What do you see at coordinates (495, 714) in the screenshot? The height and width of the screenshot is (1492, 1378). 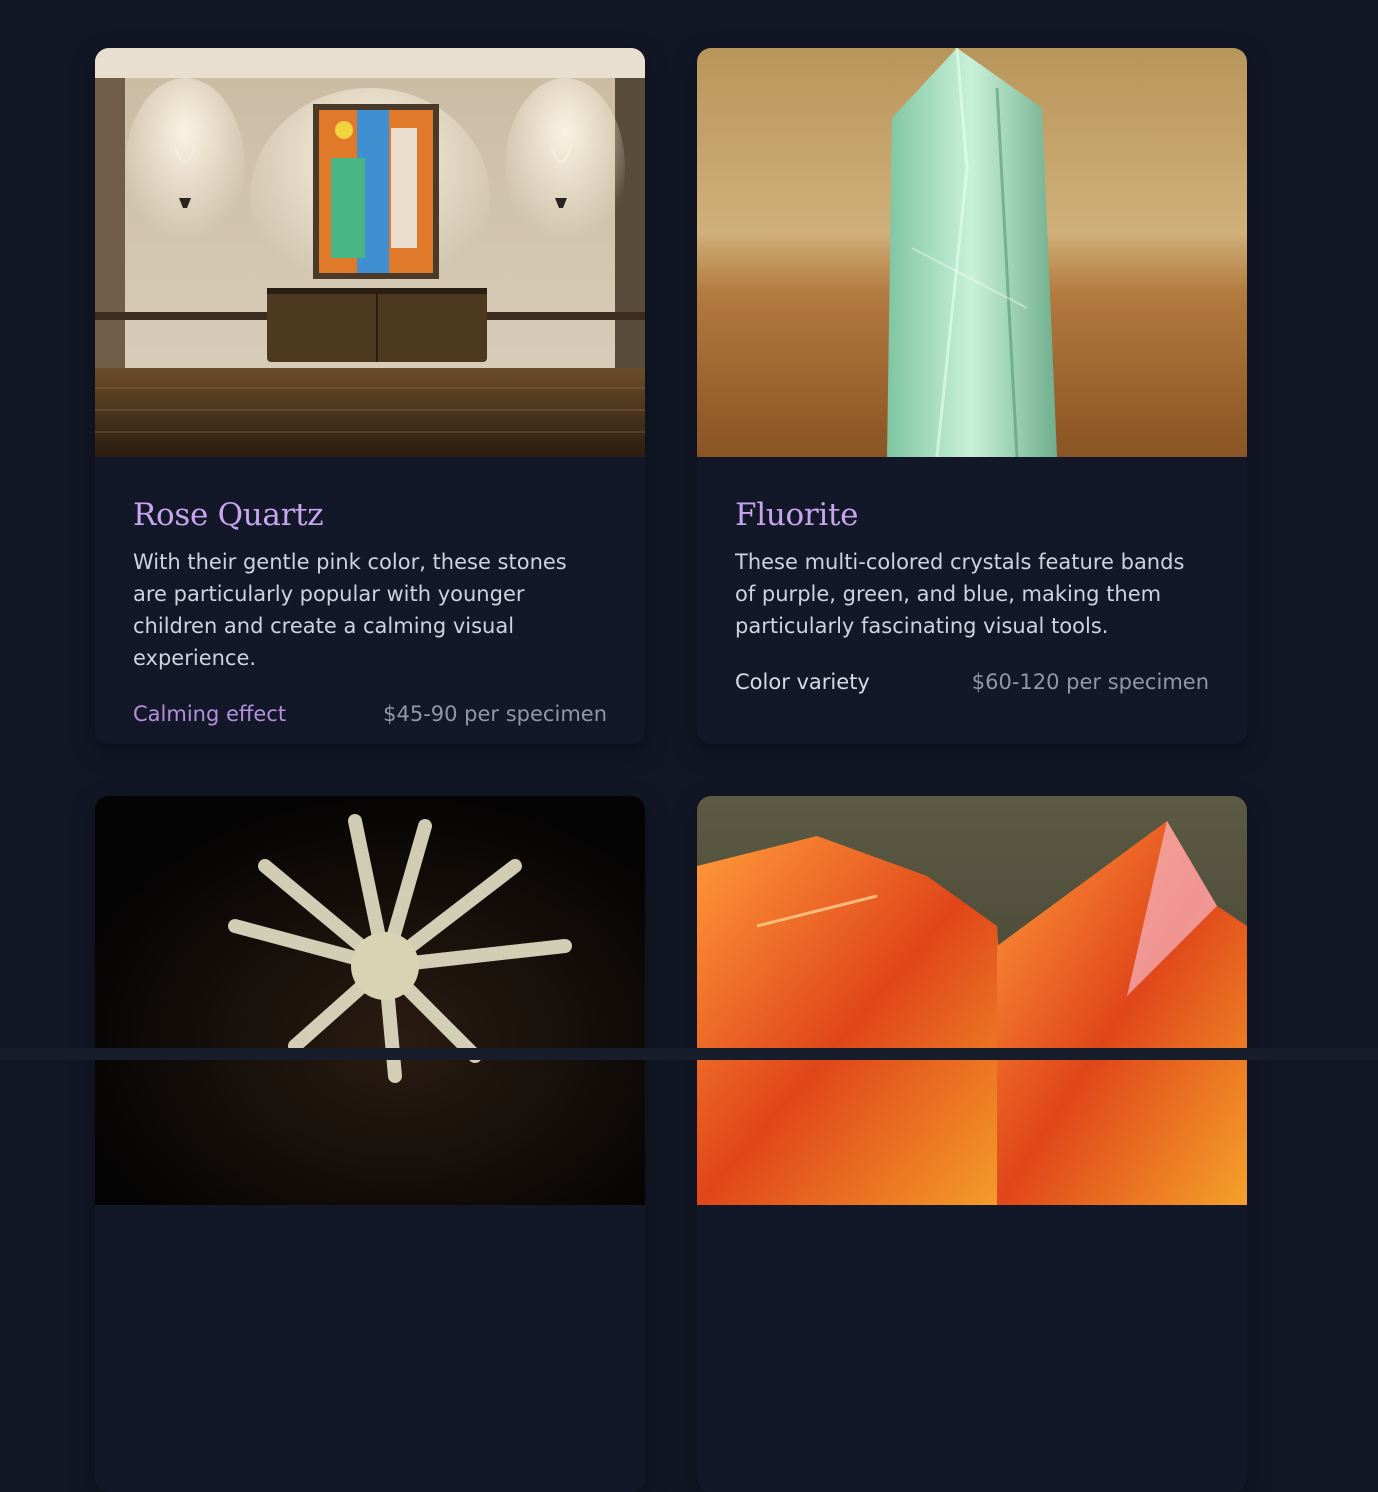 I see `card-price: $45-90 per specimen` at bounding box center [495, 714].